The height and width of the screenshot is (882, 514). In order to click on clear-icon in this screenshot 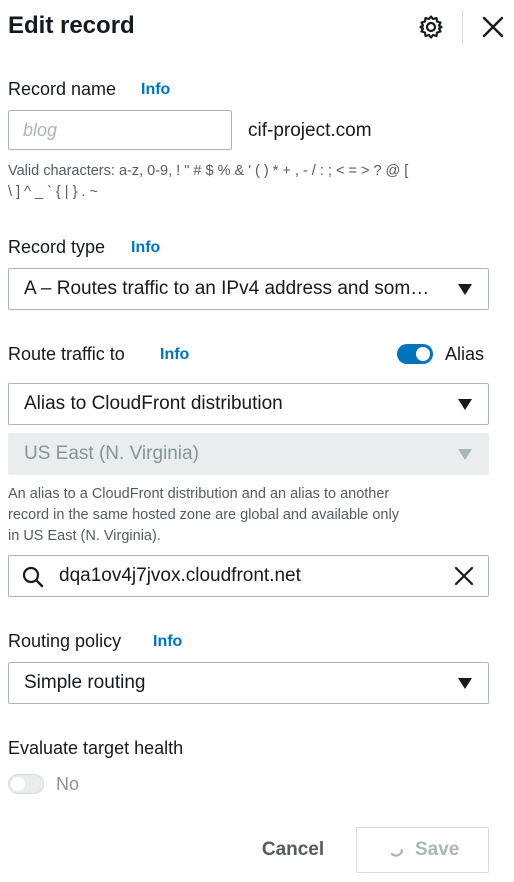, I will do `click(464, 576)`.